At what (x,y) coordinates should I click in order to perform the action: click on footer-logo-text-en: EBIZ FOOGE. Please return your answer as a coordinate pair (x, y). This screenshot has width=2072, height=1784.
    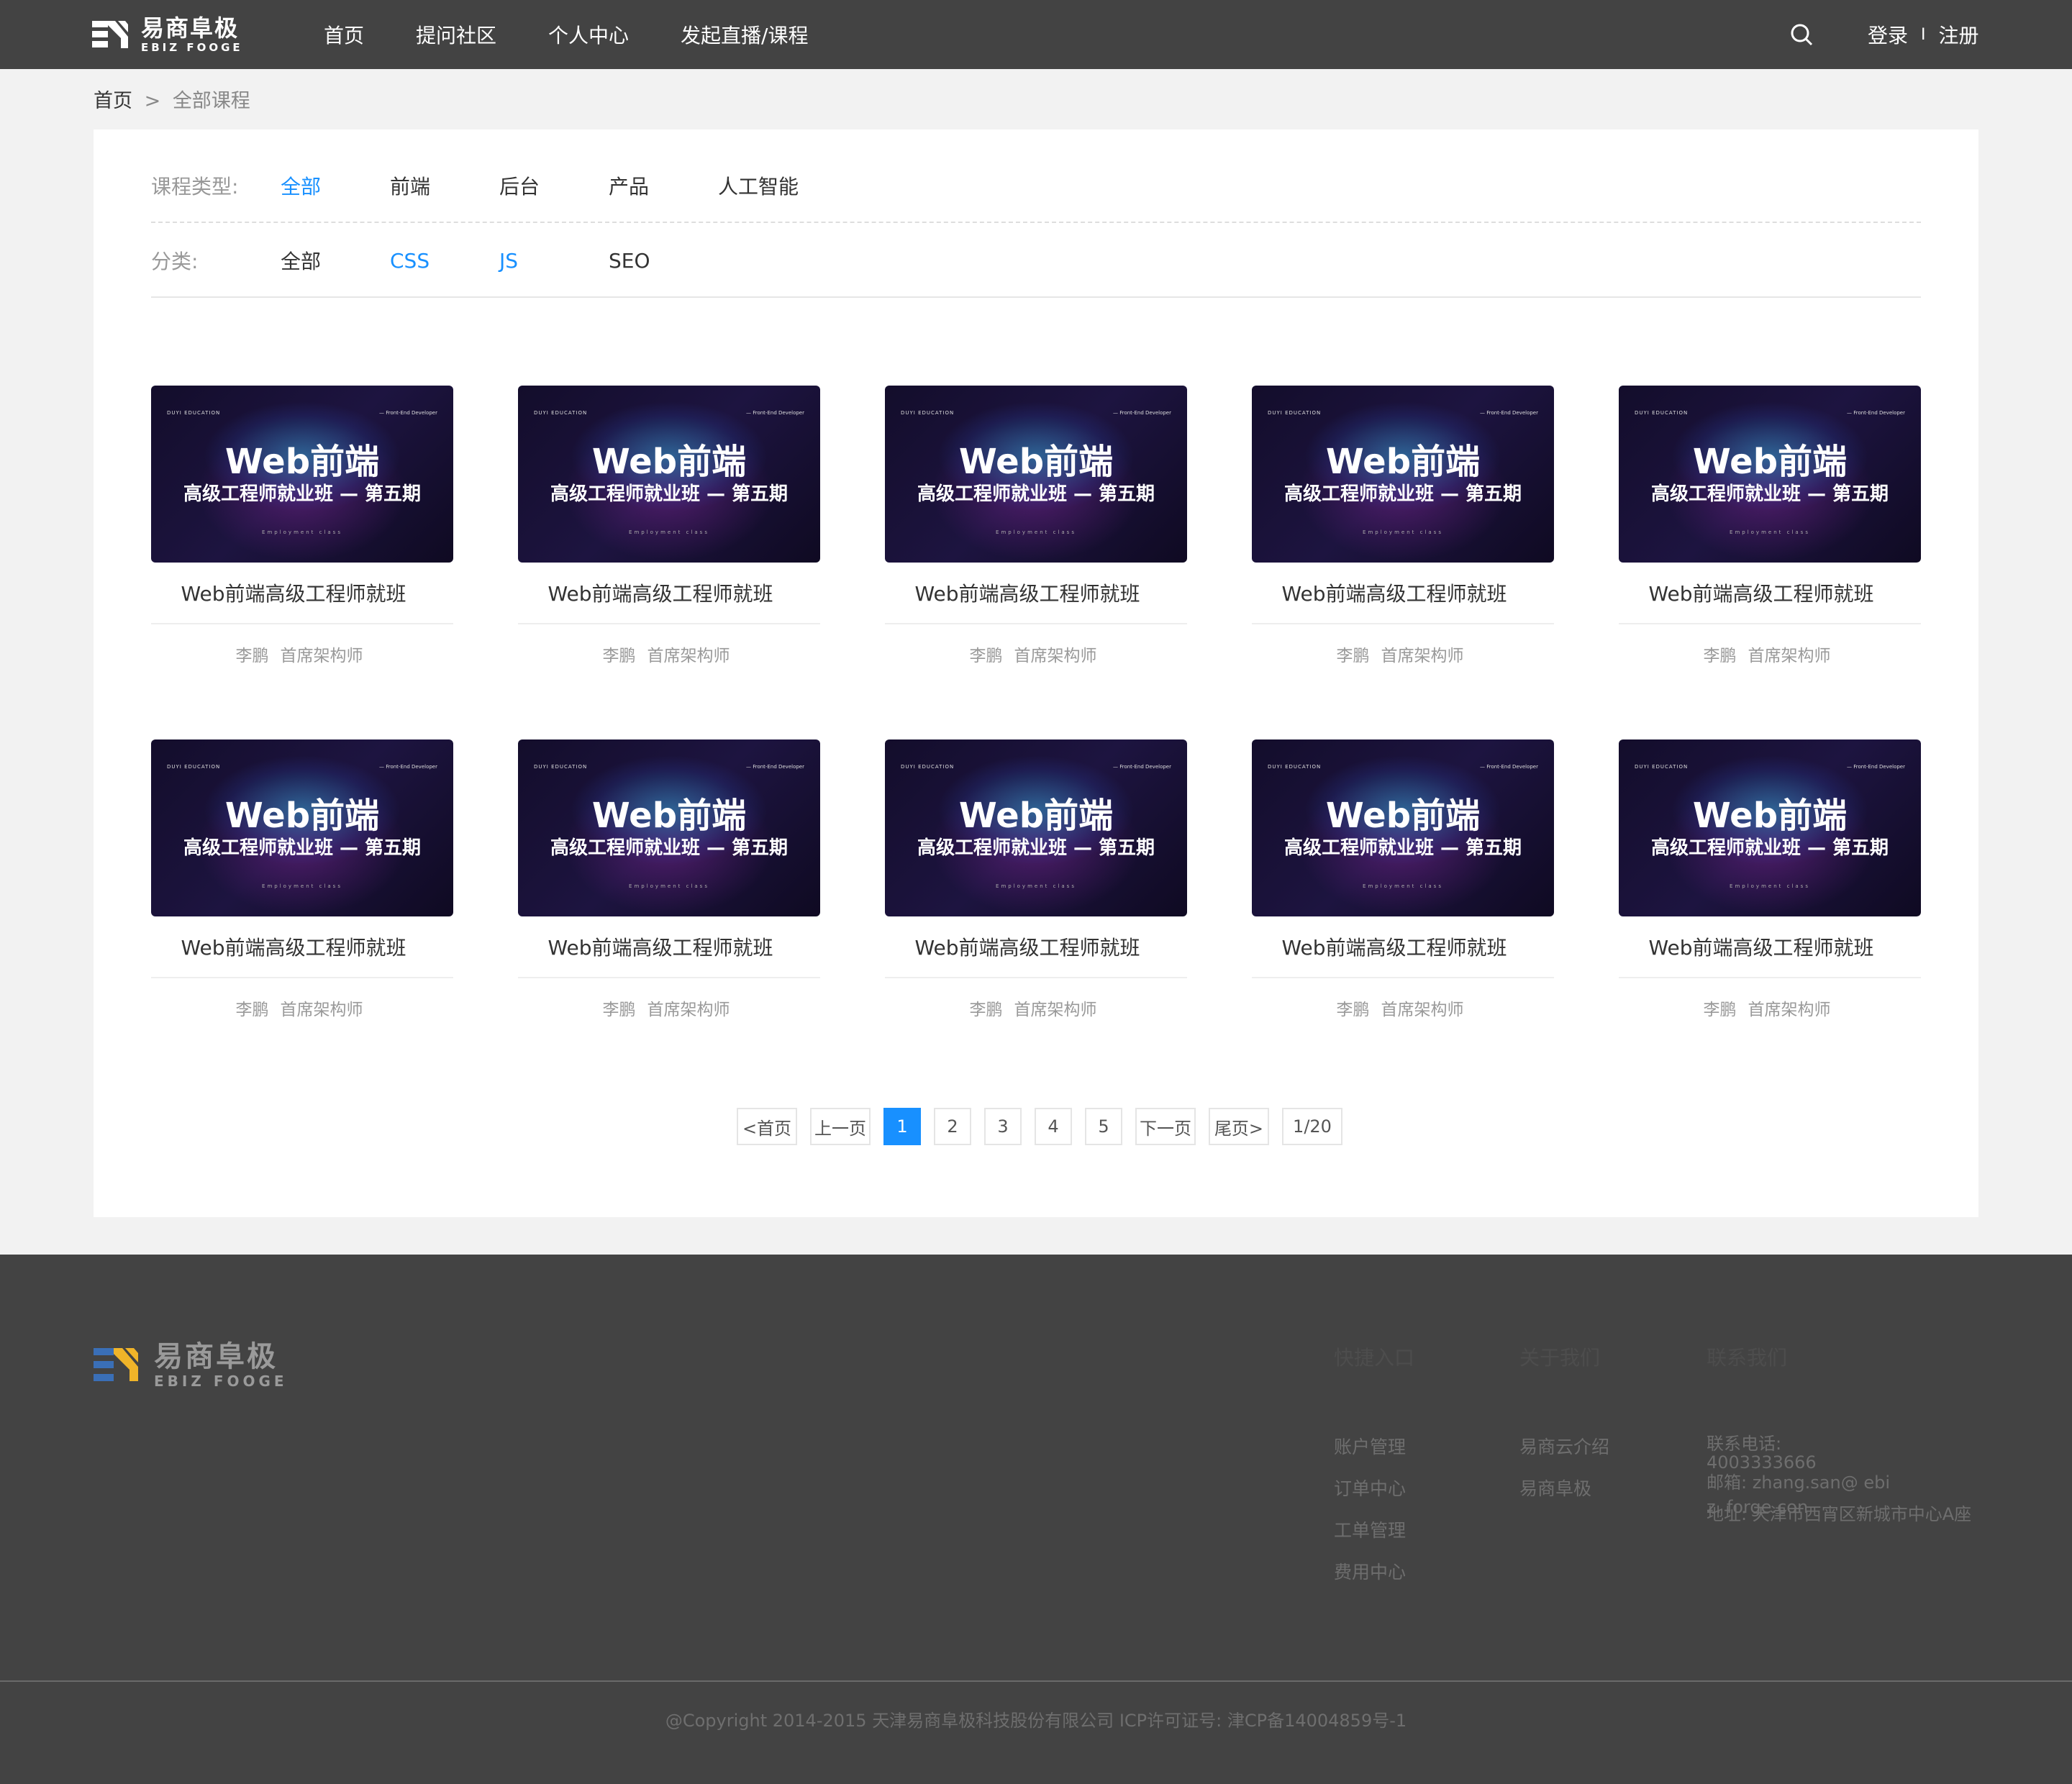
    Looking at the image, I should click on (221, 1381).